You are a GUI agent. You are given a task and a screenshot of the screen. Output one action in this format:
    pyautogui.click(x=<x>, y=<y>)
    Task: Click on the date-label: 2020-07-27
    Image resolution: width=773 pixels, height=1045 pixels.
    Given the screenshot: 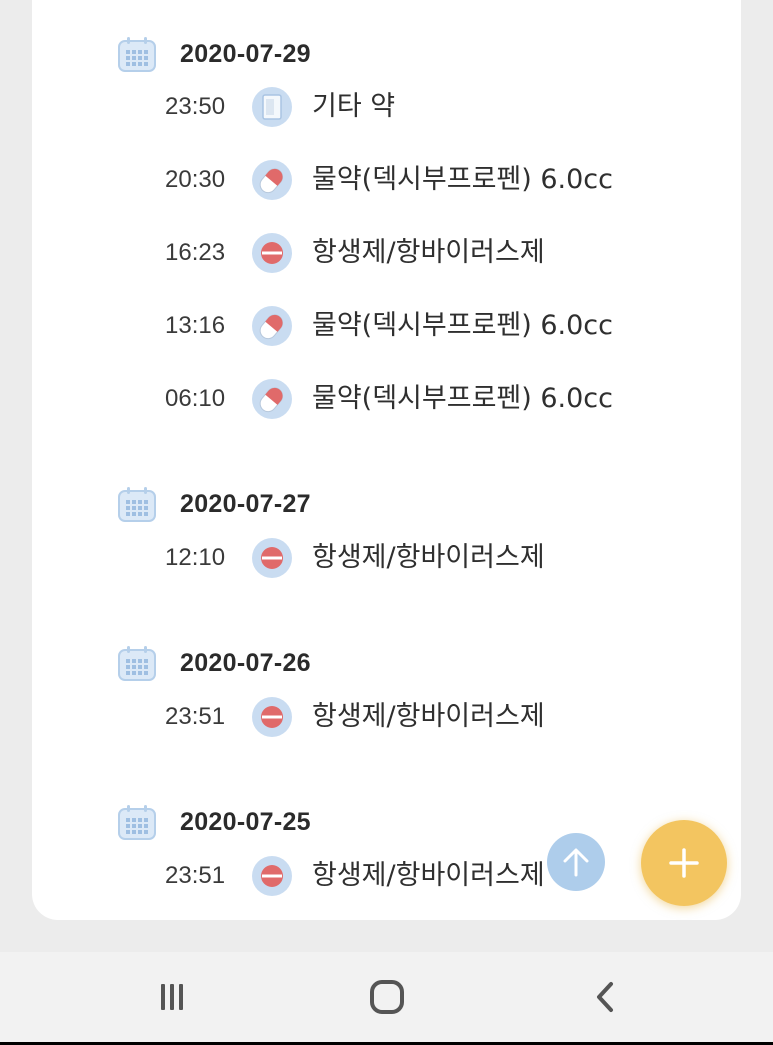 What is the action you would take?
    pyautogui.click(x=245, y=503)
    